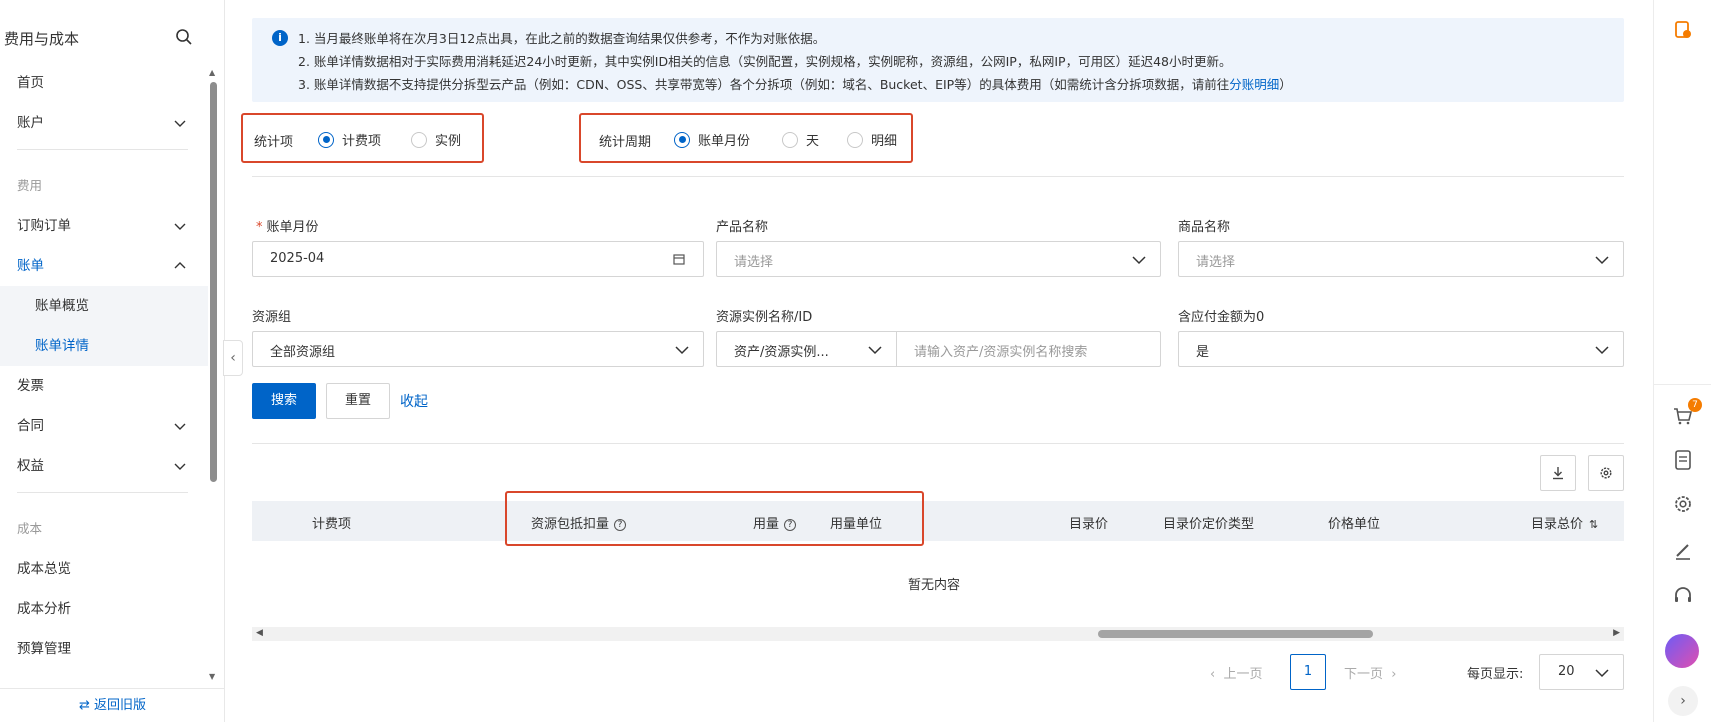 This screenshot has height=722, width=1711. I want to click on sidebar-item-budget: 预算管理, so click(104, 649).